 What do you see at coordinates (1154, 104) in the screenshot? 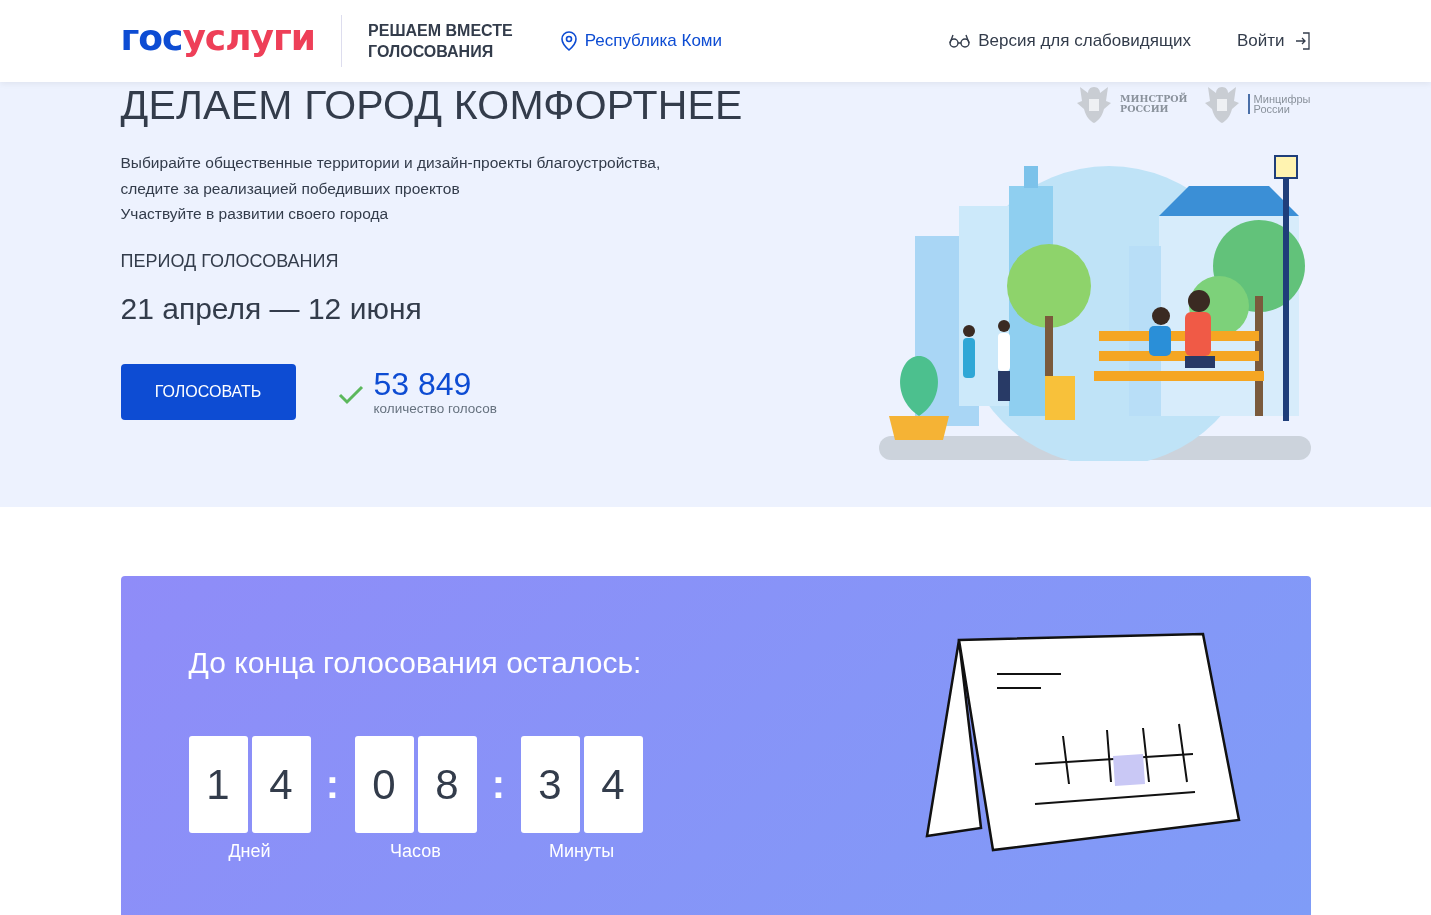
I see `ministry-name: МИНСТРОЙ РОССИИ` at bounding box center [1154, 104].